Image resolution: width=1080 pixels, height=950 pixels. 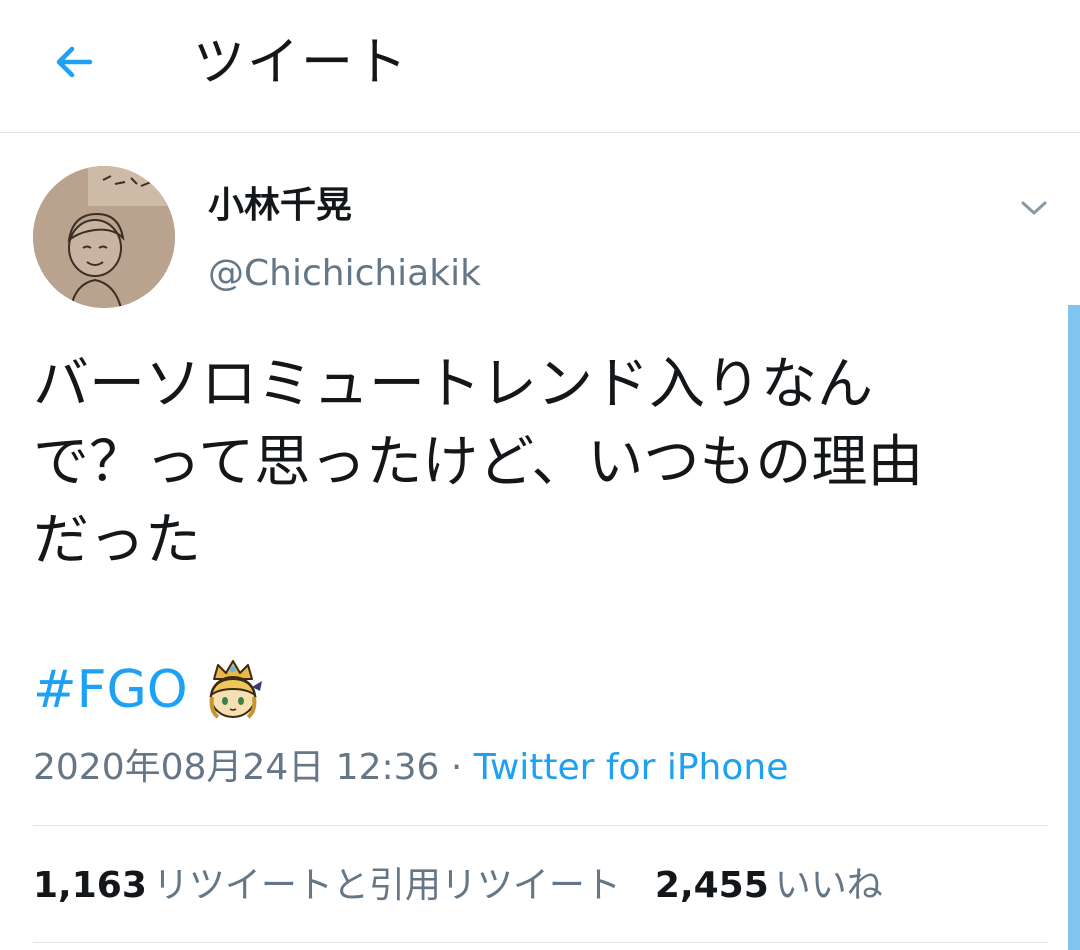 I want to click on saber-chibi-emoji, so click(x=235, y=689).